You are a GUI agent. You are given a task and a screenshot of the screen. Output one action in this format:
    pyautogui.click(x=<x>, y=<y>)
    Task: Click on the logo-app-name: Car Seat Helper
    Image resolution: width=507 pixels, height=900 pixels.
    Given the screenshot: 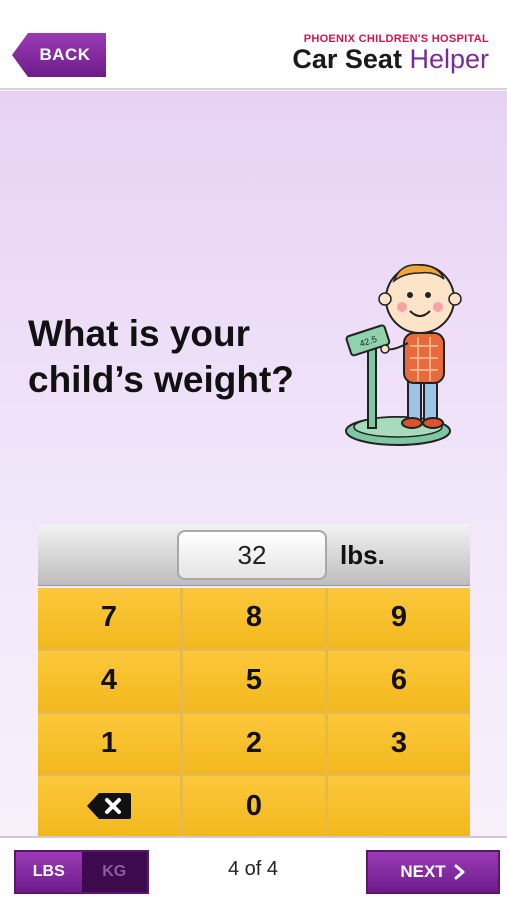 What is the action you would take?
    pyautogui.click(x=390, y=59)
    